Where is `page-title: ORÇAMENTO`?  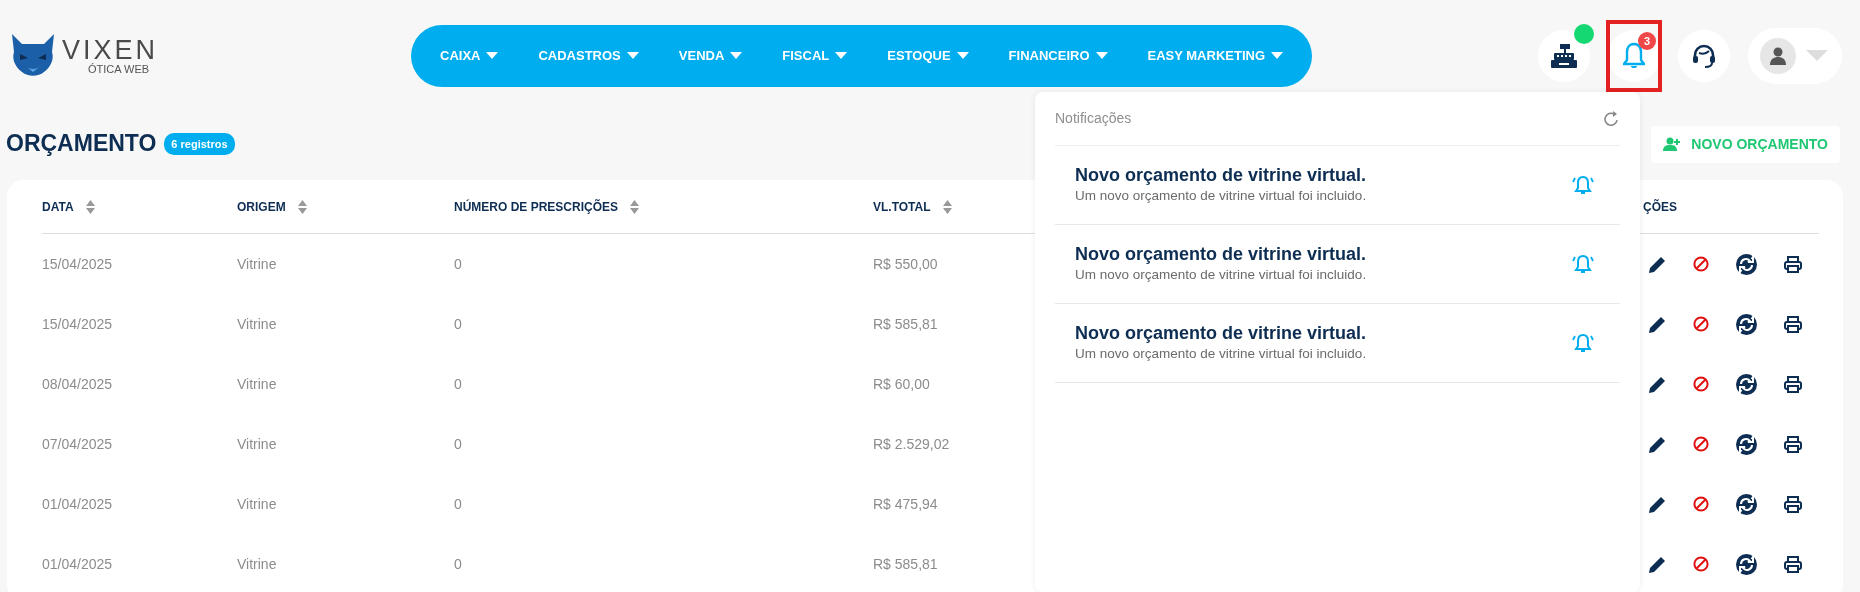 page-title: ORÇAMENTO is located at coordinates (81, 144).